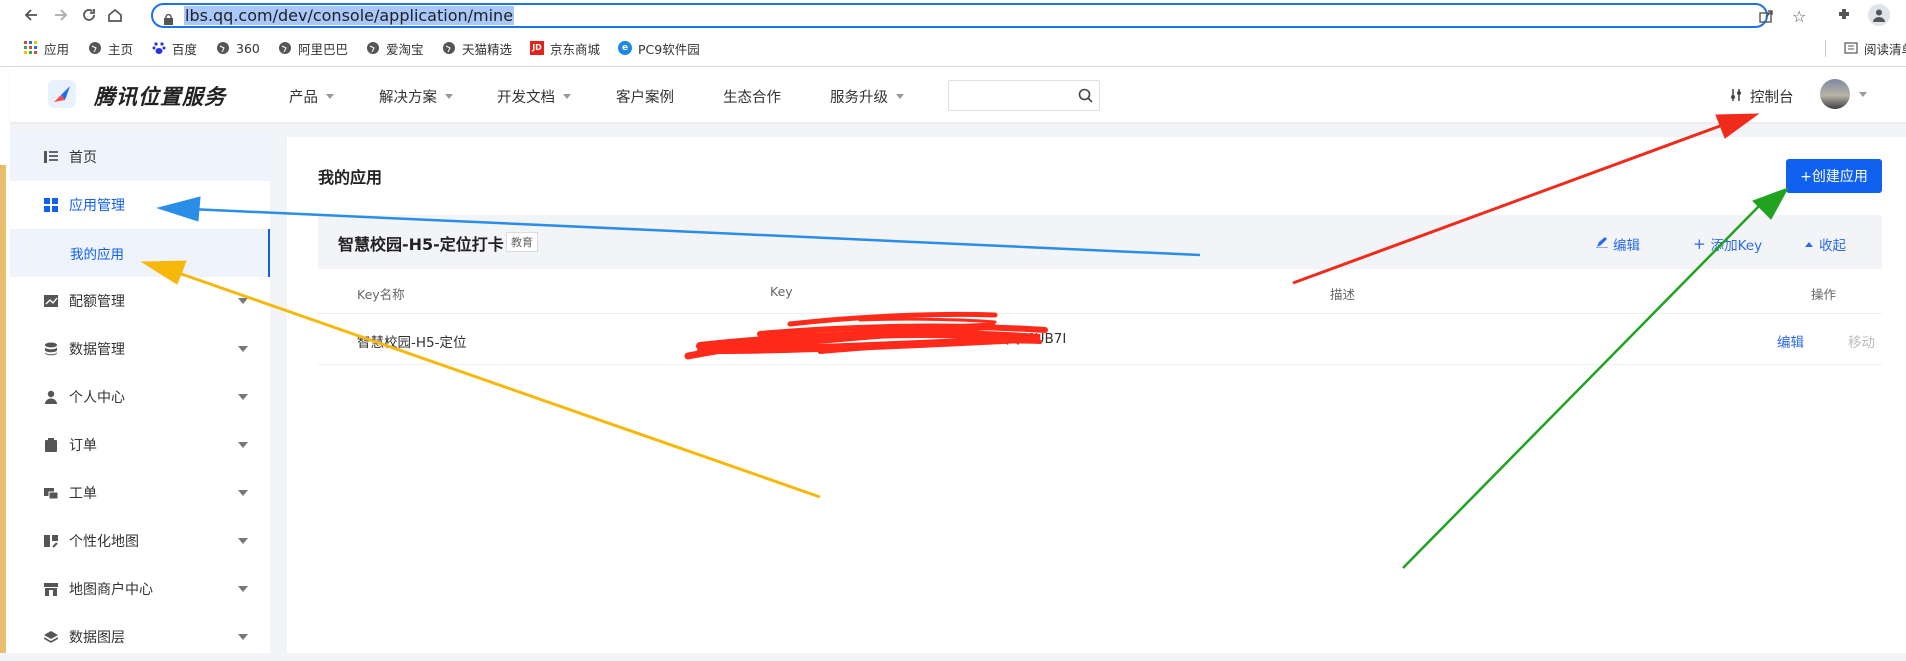 This screenshot has width=1906, height=661. What do you see at coordinates (238, 48) in the screenshot?
I see `bookmark-360: 360` at bounding box center [238, 48].